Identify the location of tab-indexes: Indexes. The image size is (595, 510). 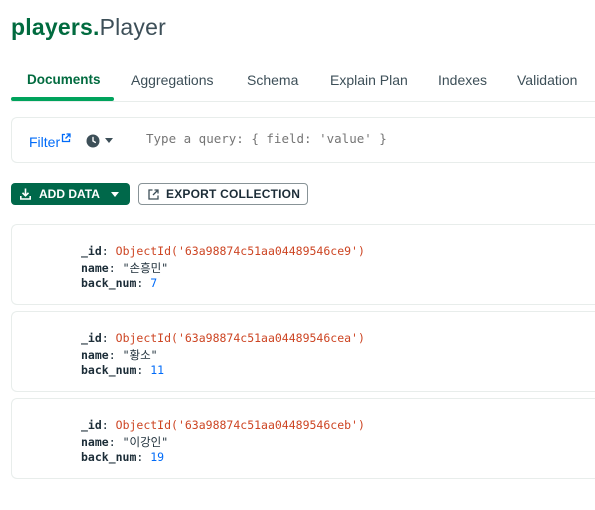
(462, 80).